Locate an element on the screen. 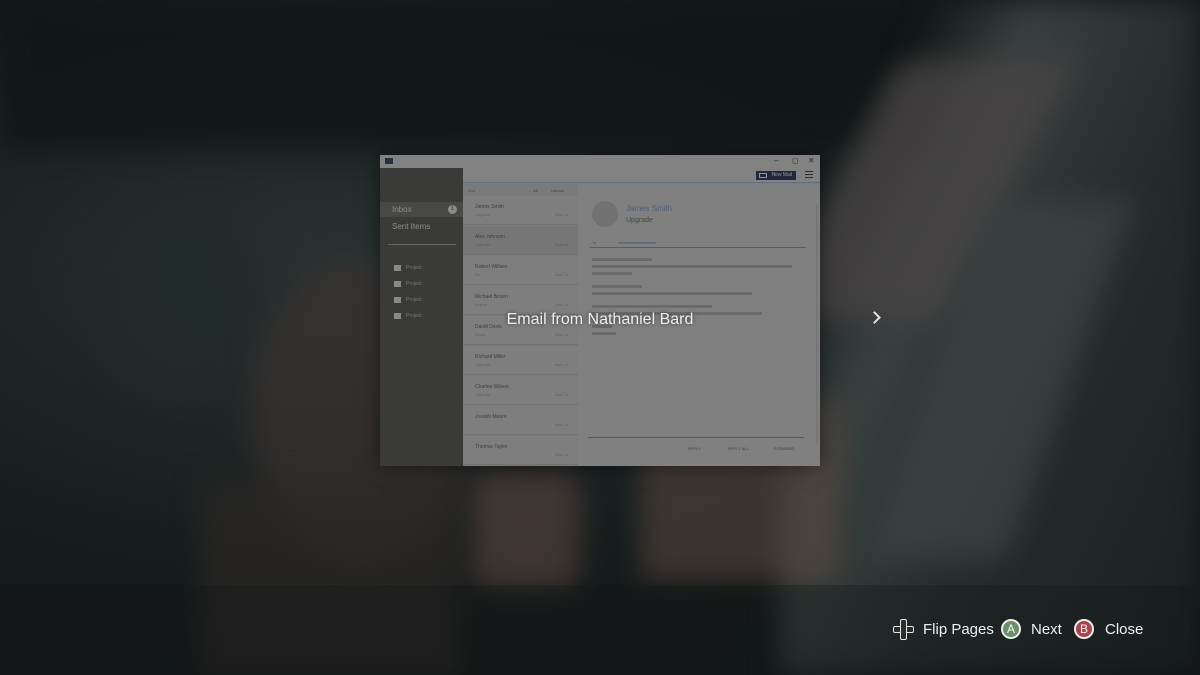 The width and height of the screenshot is (1200, 675). scene-chair is located at coordinates (525, 530).